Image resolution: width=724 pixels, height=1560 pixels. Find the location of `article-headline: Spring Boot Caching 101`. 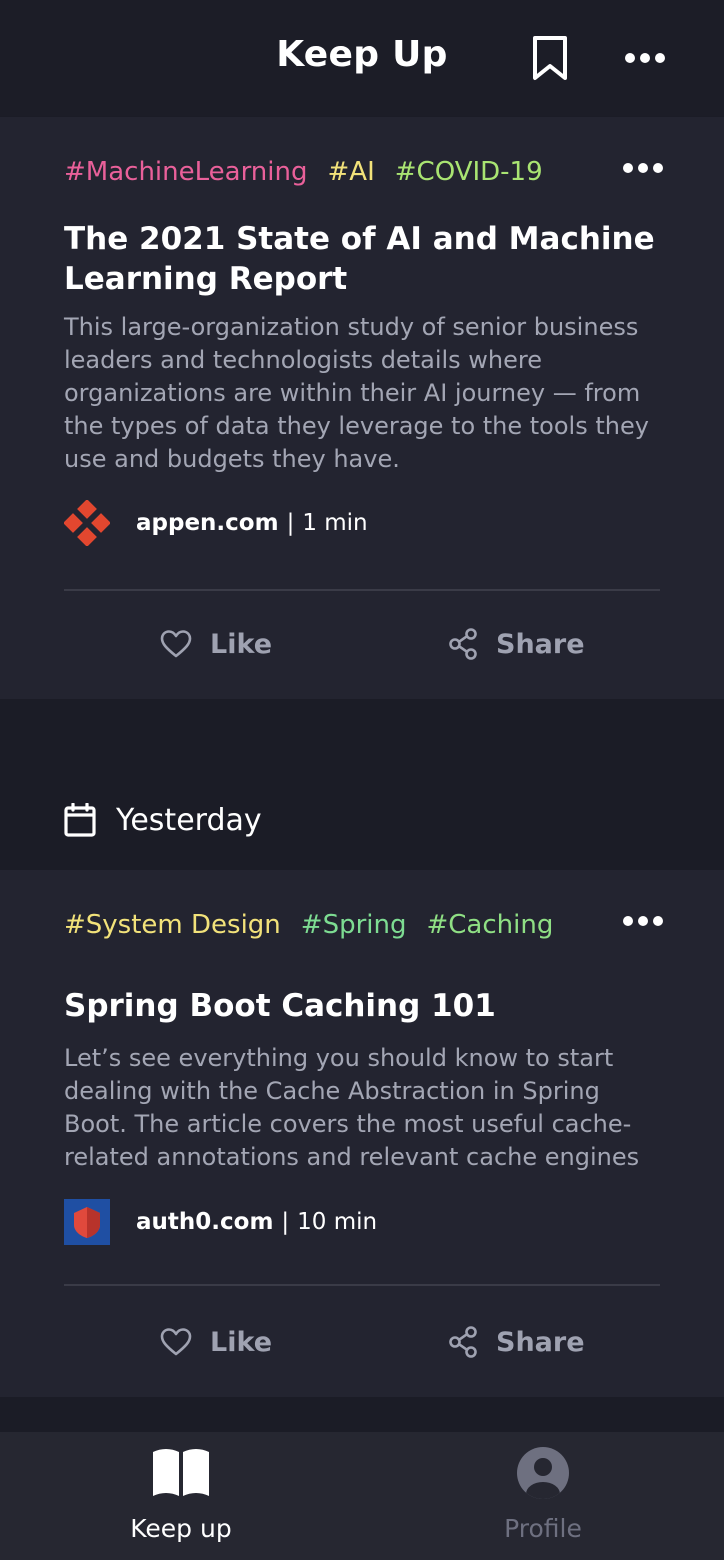

article-headline: Spring Boot Caching 101 is located at coordinates (364, 1006).